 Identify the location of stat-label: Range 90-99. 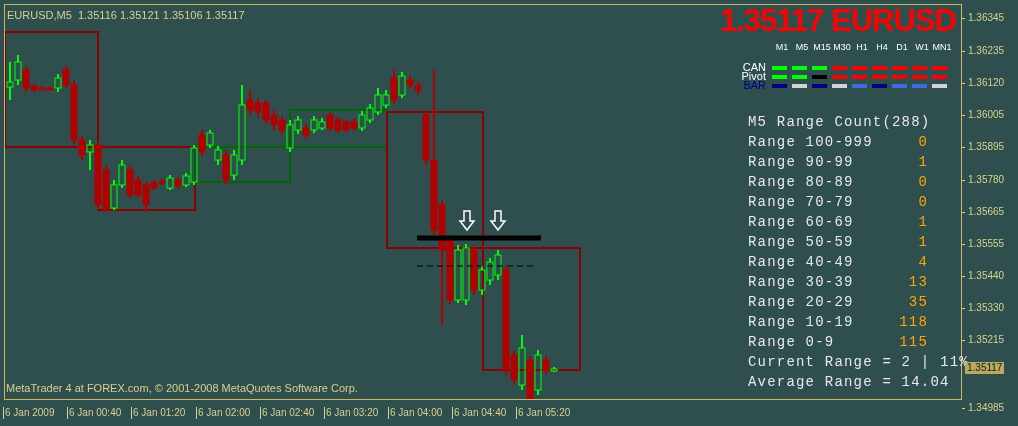
(801, 162).